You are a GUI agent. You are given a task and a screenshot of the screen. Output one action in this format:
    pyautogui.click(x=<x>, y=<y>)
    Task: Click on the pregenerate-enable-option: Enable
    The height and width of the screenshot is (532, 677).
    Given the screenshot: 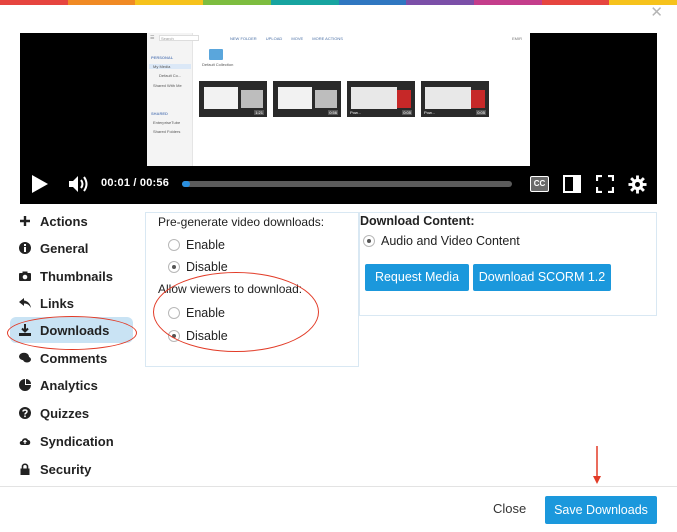 What is the action you would take?
    pyautogui.click(x=196, y=245)
    